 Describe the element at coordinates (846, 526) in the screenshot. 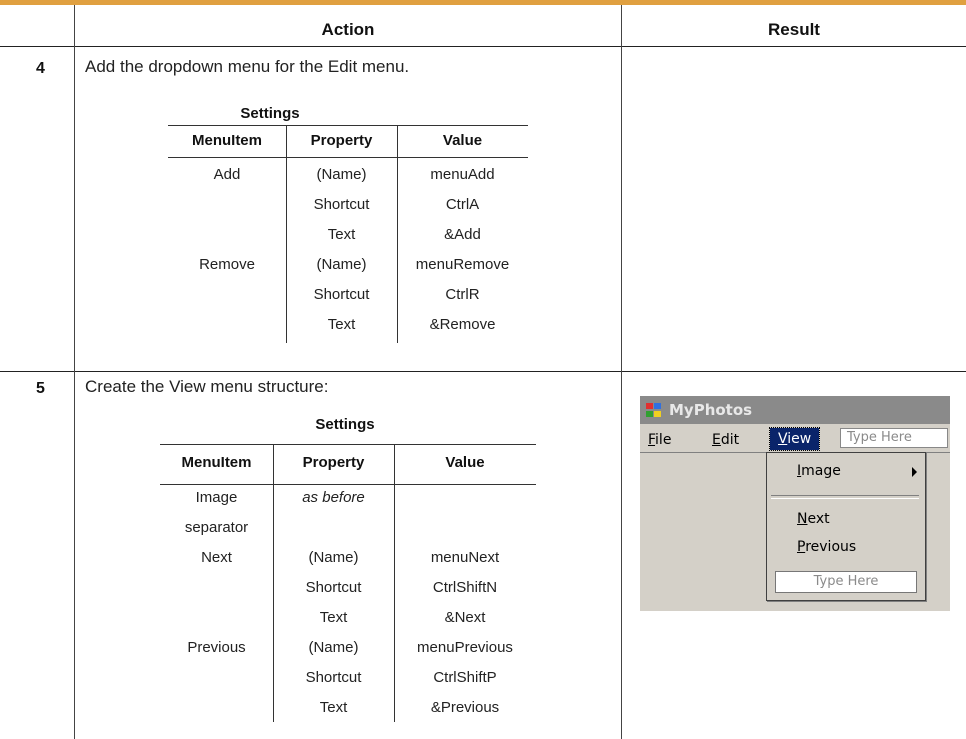

I see `view-dropdown-menu: Image Next Previous Type Here` at that location.